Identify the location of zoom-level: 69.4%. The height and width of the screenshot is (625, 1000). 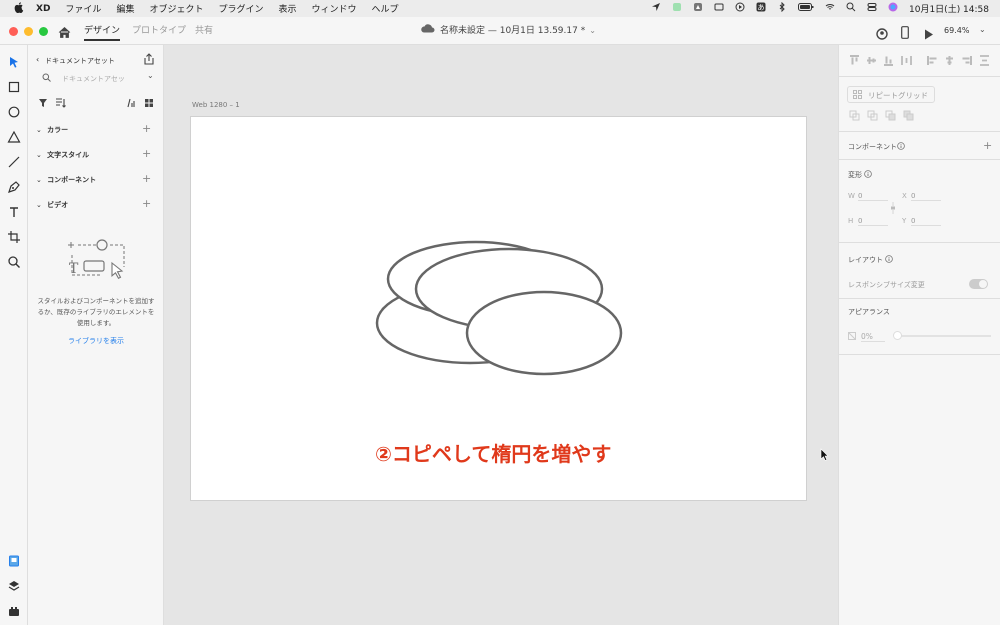
(956, 31).